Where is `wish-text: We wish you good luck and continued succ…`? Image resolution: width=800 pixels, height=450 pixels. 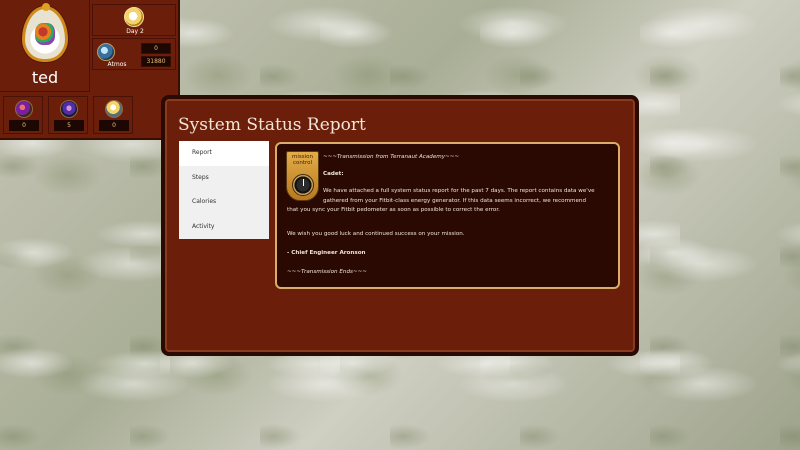
wish-text: We wish you good luck and continued succ… is located at coordinates (376, 234).